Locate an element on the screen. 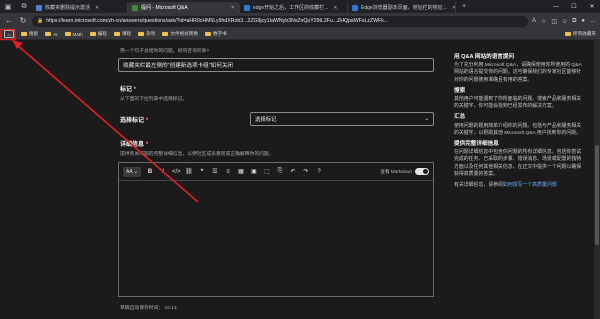 This screenshot has height=319, width=600. help-icon: ? is located at coordinates (319, 172).